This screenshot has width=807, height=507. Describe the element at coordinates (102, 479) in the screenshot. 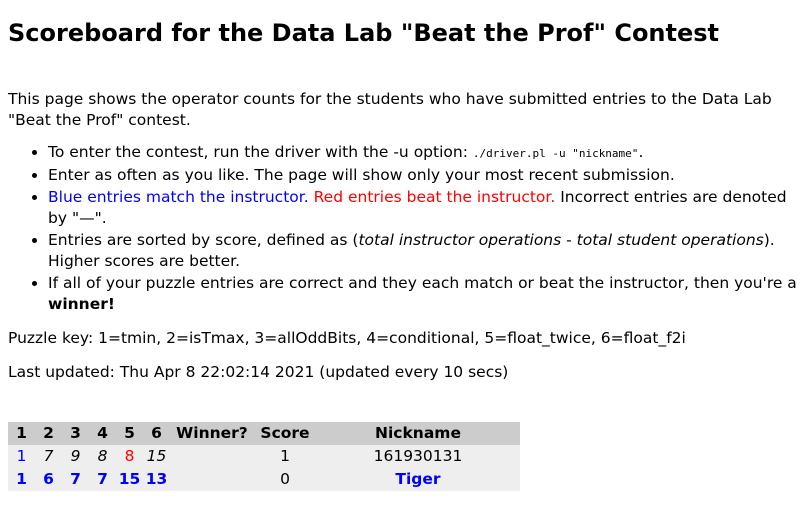

I see `puzzle-4-ops: 7` at that location.